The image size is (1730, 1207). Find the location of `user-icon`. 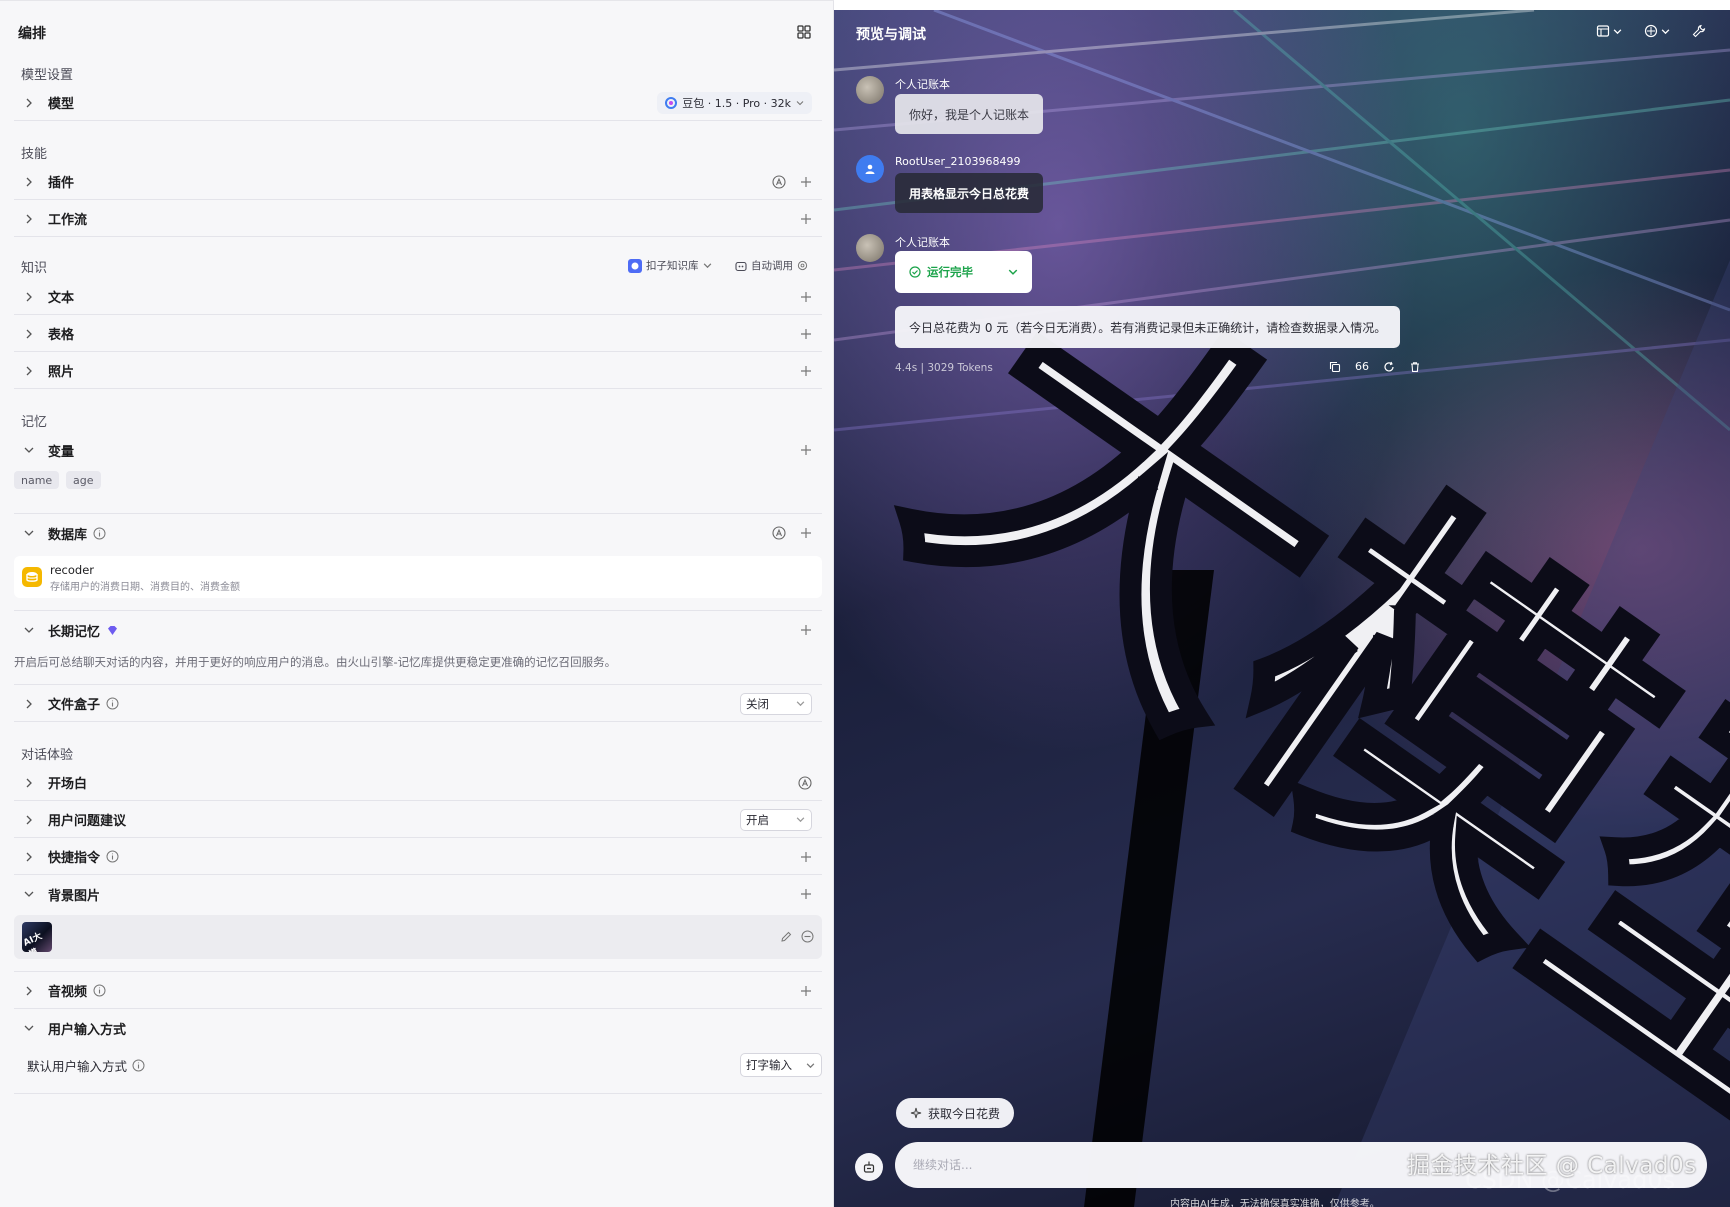

user-icon is located at coordinates (870, 169).